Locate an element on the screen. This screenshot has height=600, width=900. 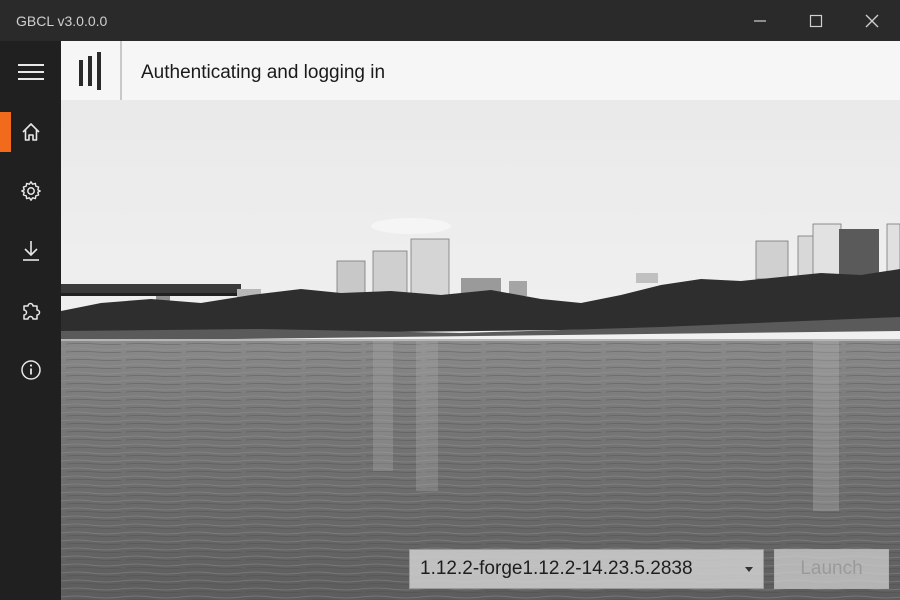
minimize-icon is located at coordinates (760, 20).